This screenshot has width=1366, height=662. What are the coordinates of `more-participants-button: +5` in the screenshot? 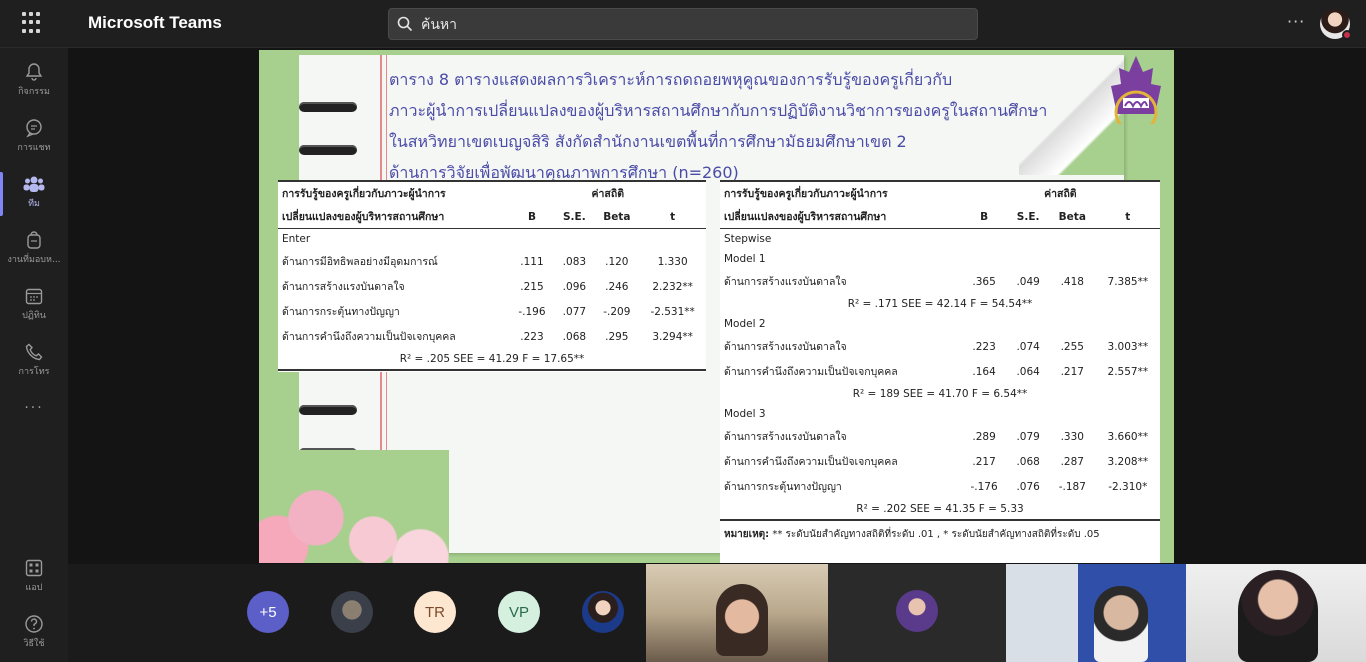 It's located at (268, 612).